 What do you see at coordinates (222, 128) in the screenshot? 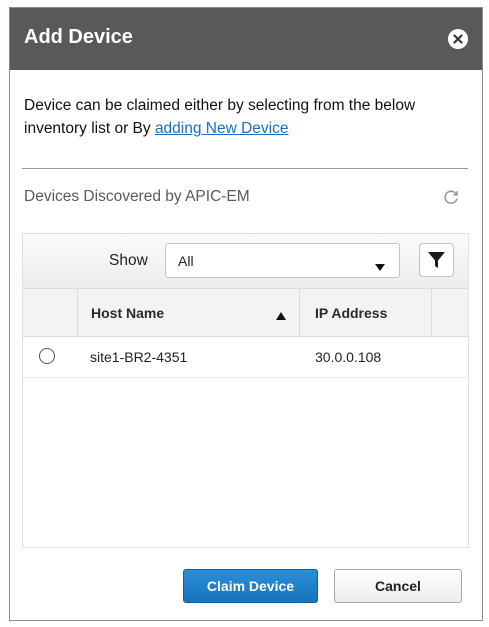
I see `add-new-device-link: adding New Device` at bounding box center [222, 128].